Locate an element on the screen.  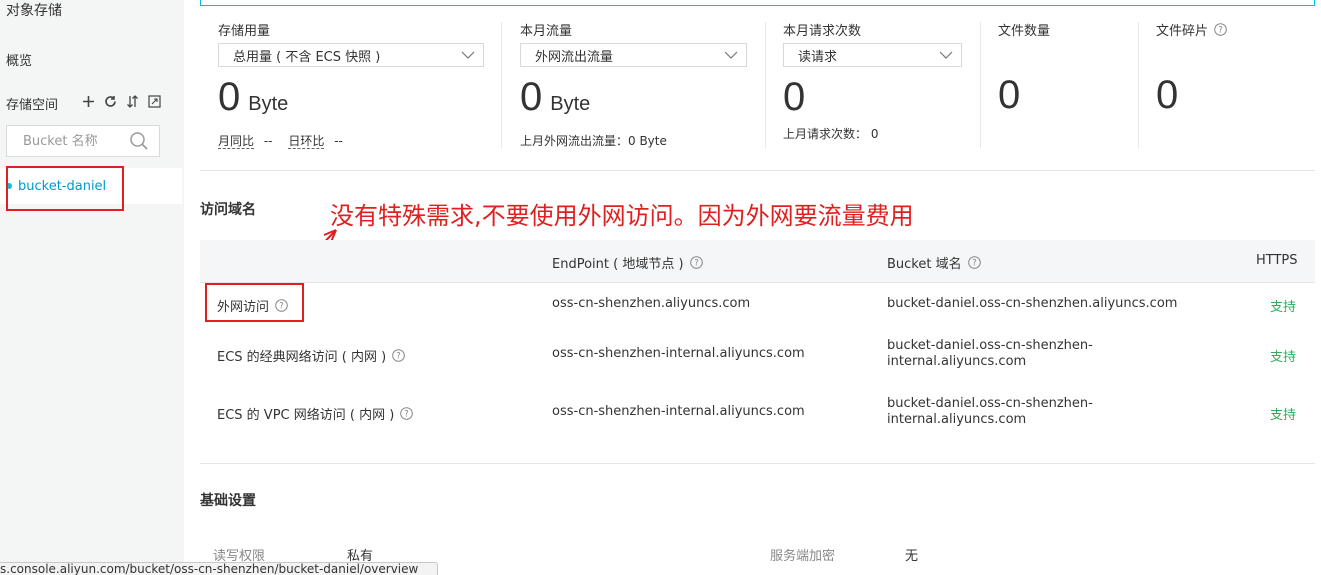
col-https: HTTPS is located at coordinates (1277, 260).